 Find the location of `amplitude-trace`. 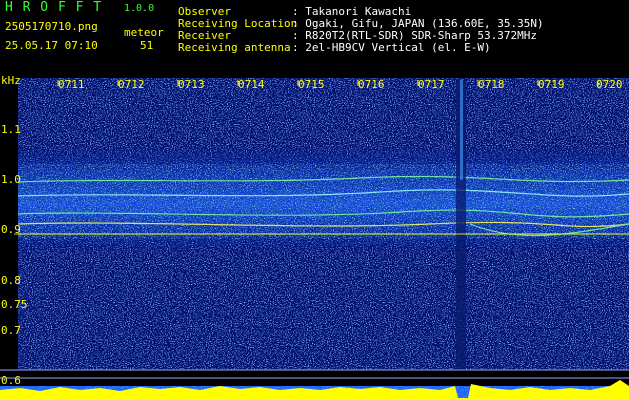

amplitude-trace is located at coordinates (314, 390).